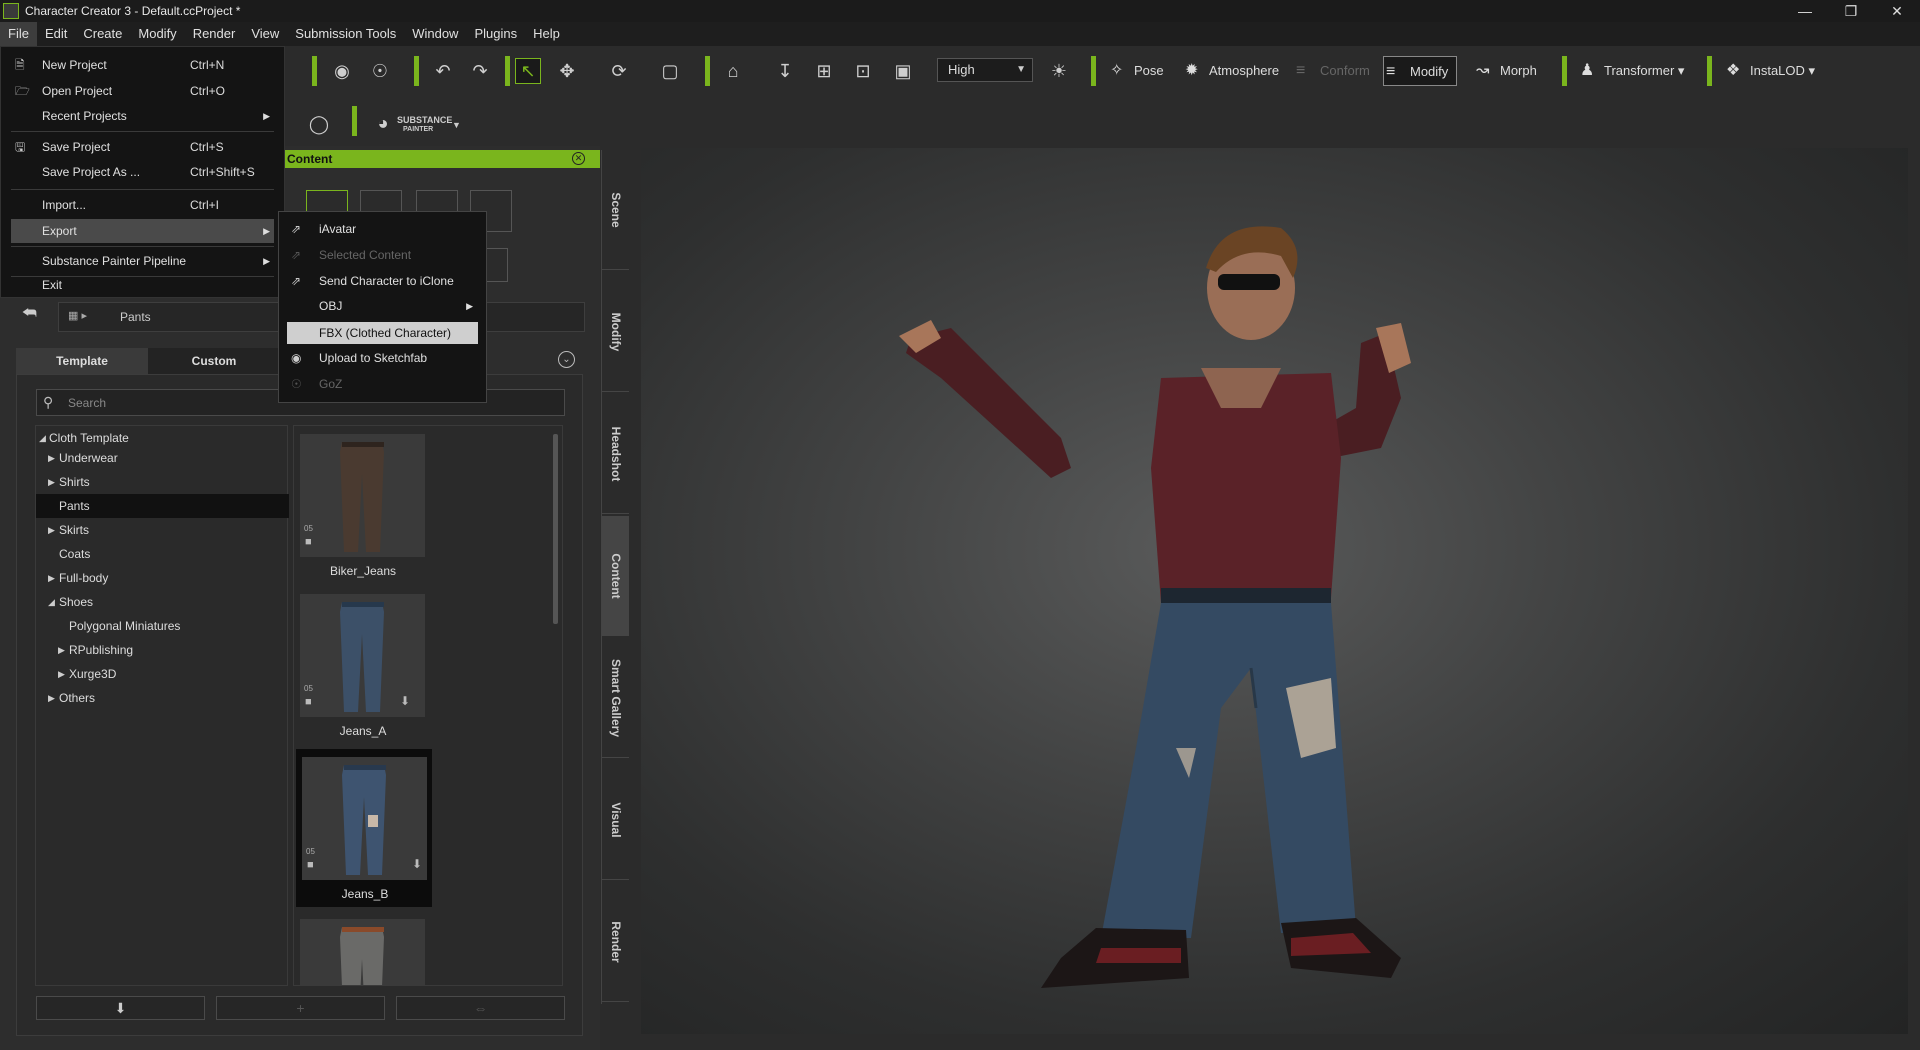 Image resolution: width=1920 pixels, height=1050 pixels. What do you see at coordinates (359, 948) in the screenshot?
I see `content-item` at bounding box center [359, 948].